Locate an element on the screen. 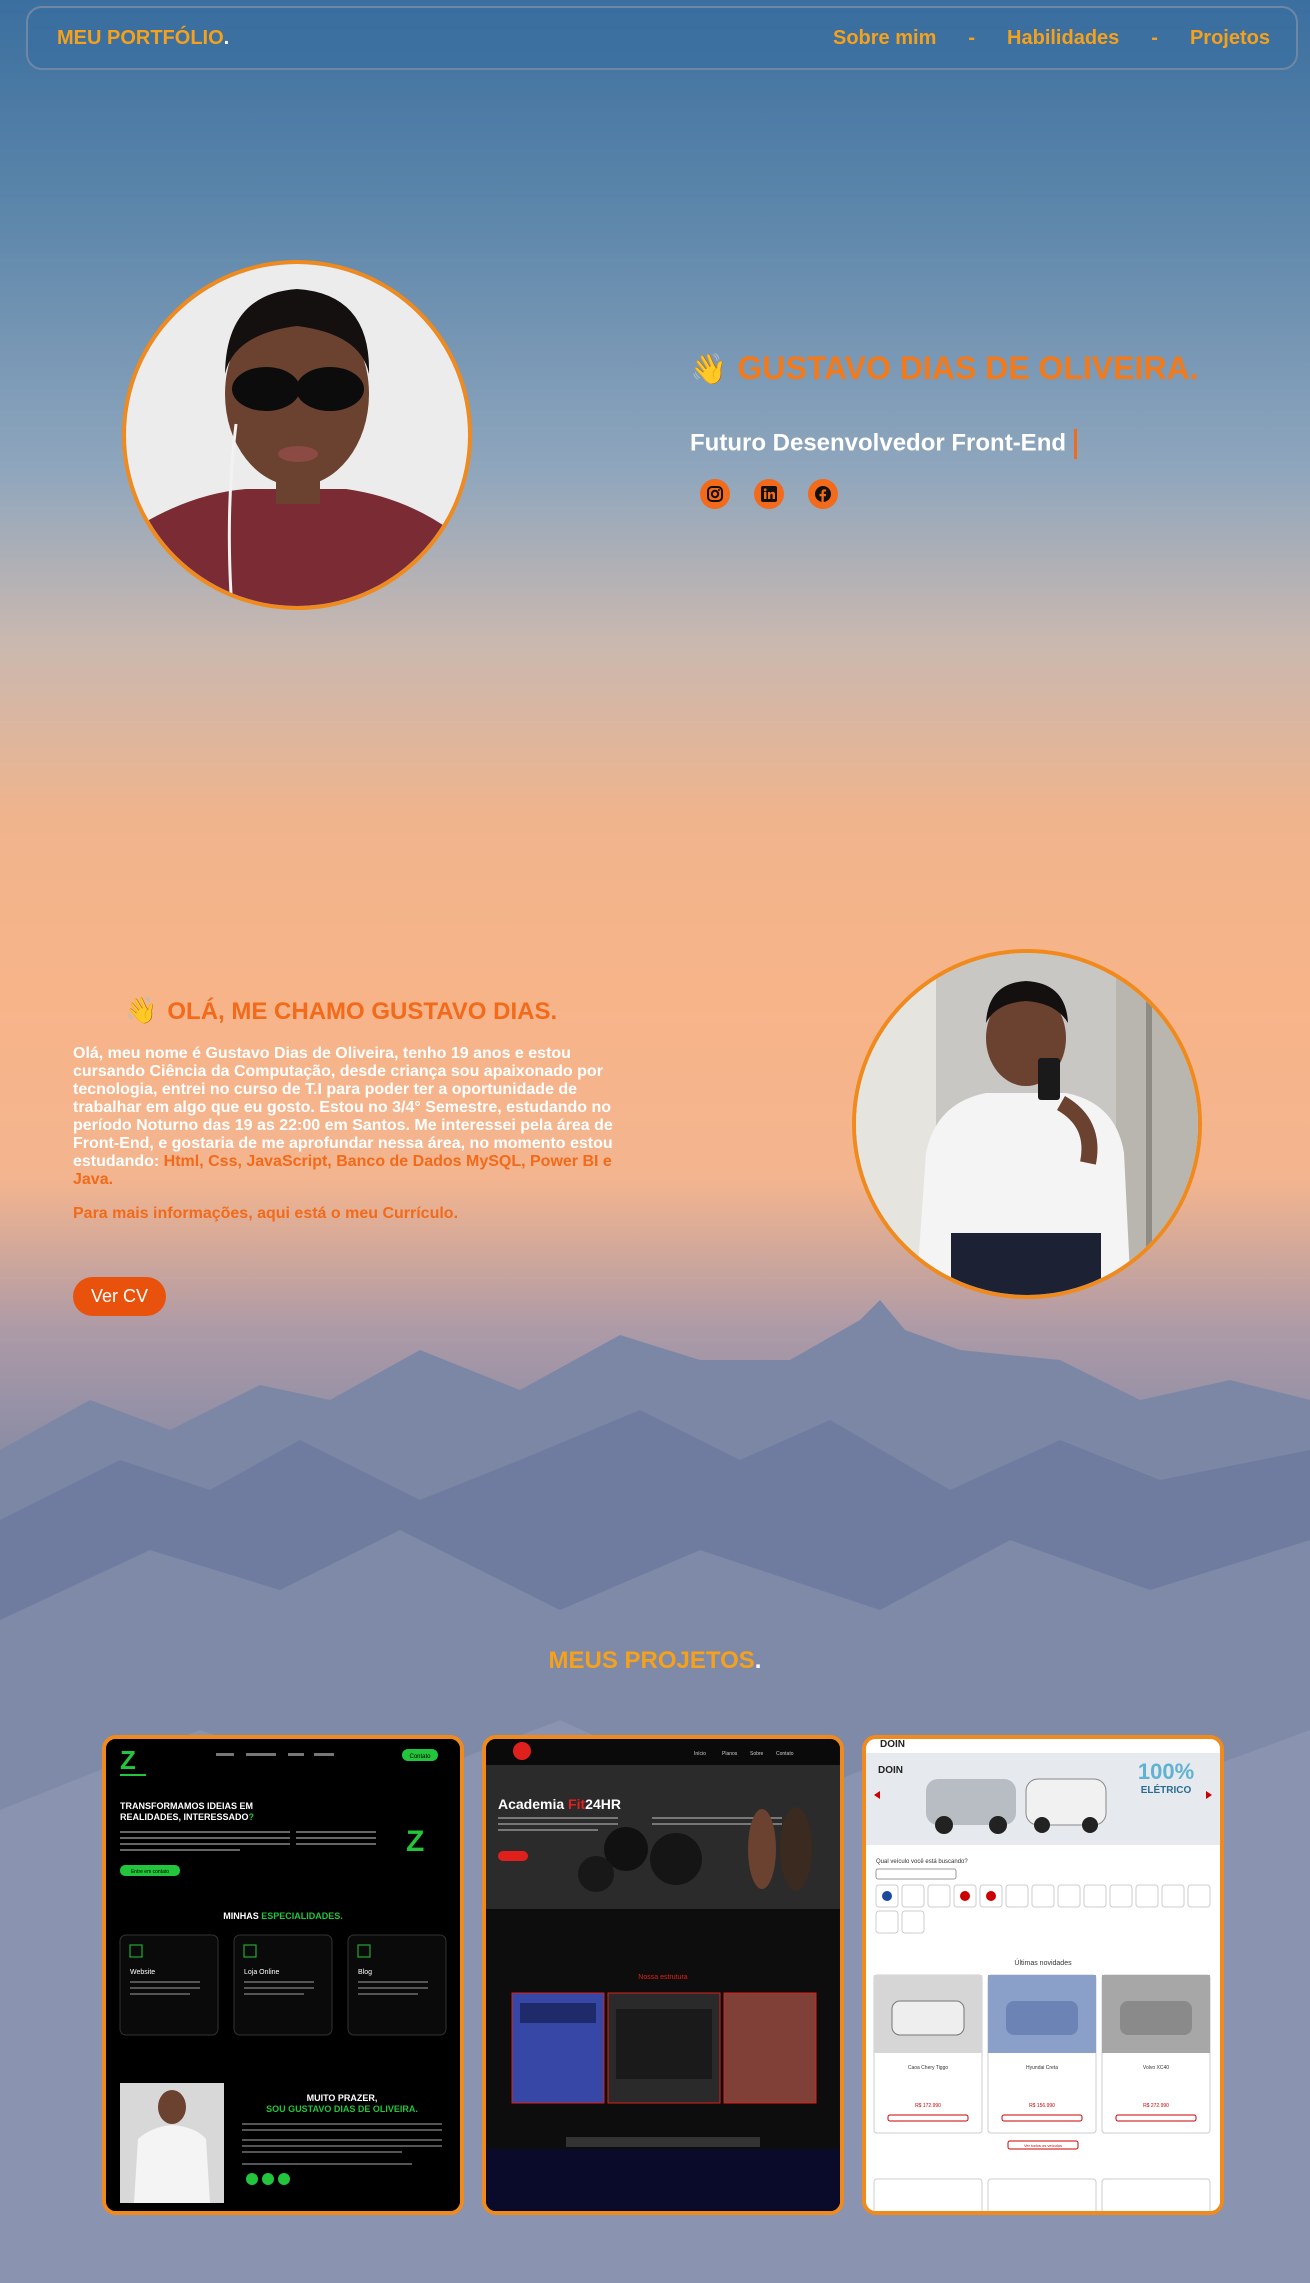 The image size is (1310, 2283). svg-text: Nossa estrutura is located at coordinates (663, 1977).